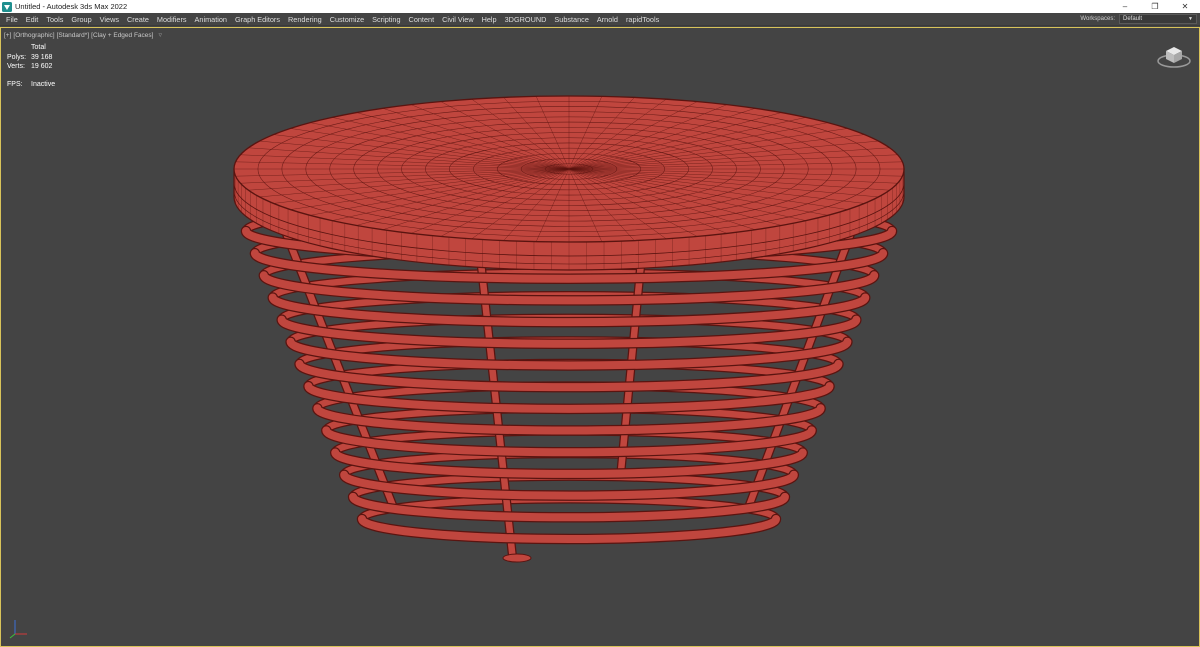 The width and height of the screenshot is (1200, 647). Describe the element at coordinates (526, 19) in the screenshot. I see `menu-item-3dground: 3DGROUND` at that location.